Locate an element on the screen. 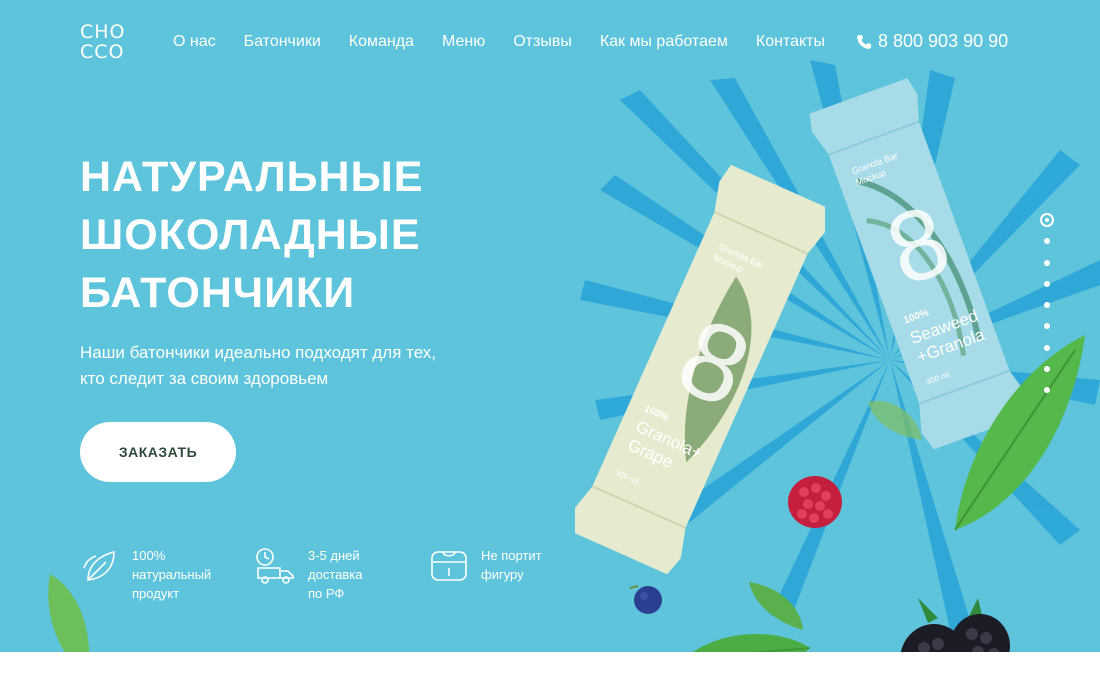 The height and width of the screenshot is (699, 1100). feature-delivery: 3-5 дней доставка по РФ is located at coordinates (331, 574).